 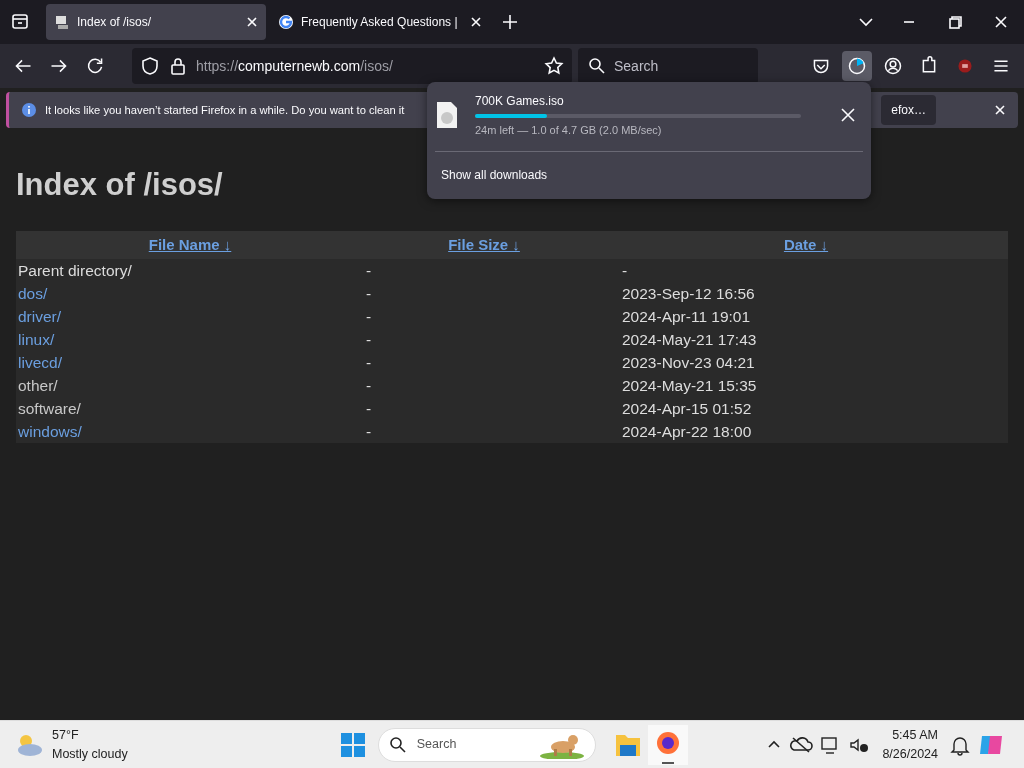 I want to click on file-link: linux/, so click(x=36, y=339).